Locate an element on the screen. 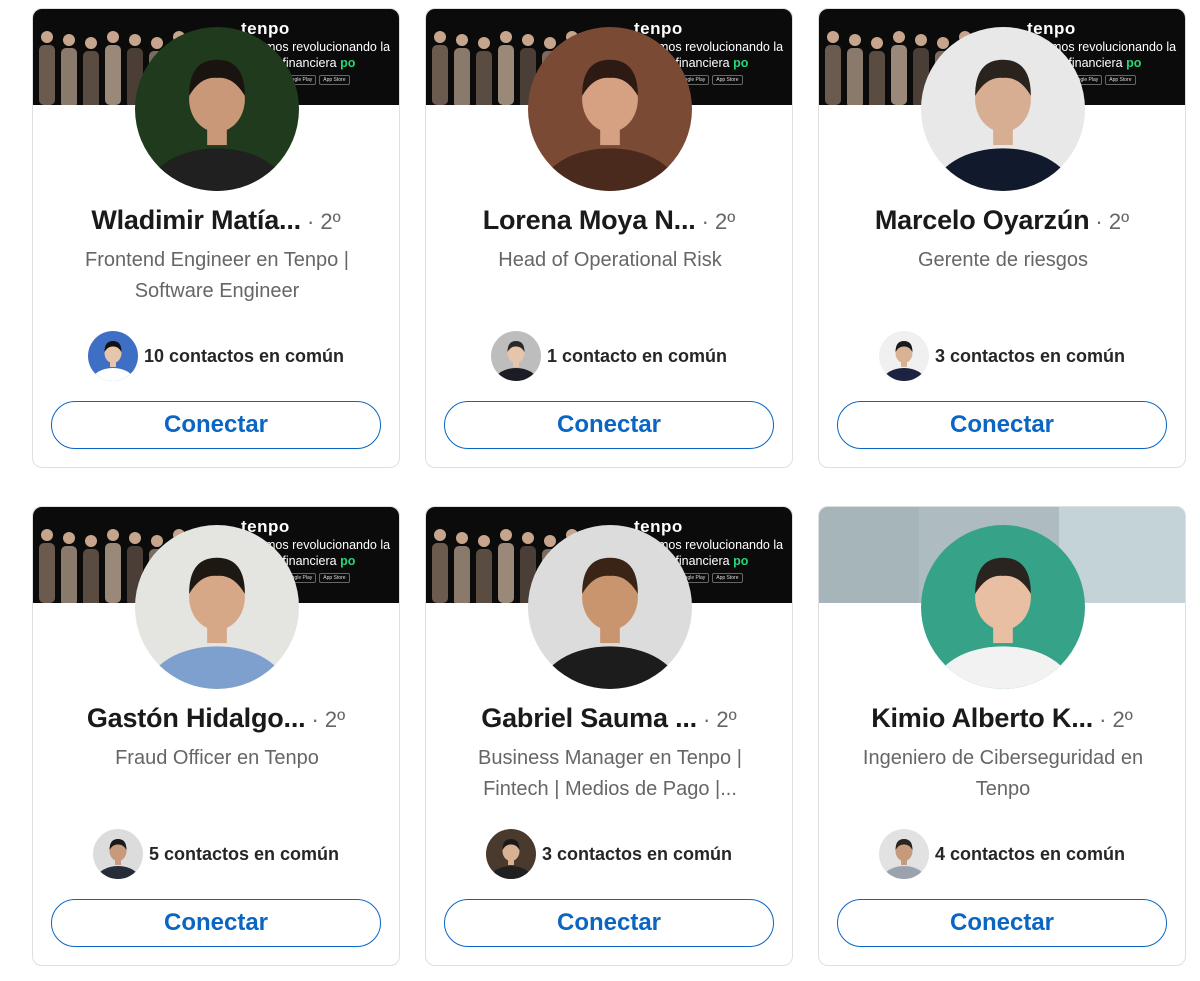 This screenshot has width=1200, height=981. mutual-connections-text: 10 contactos en común is located at coordinates (244, 355).